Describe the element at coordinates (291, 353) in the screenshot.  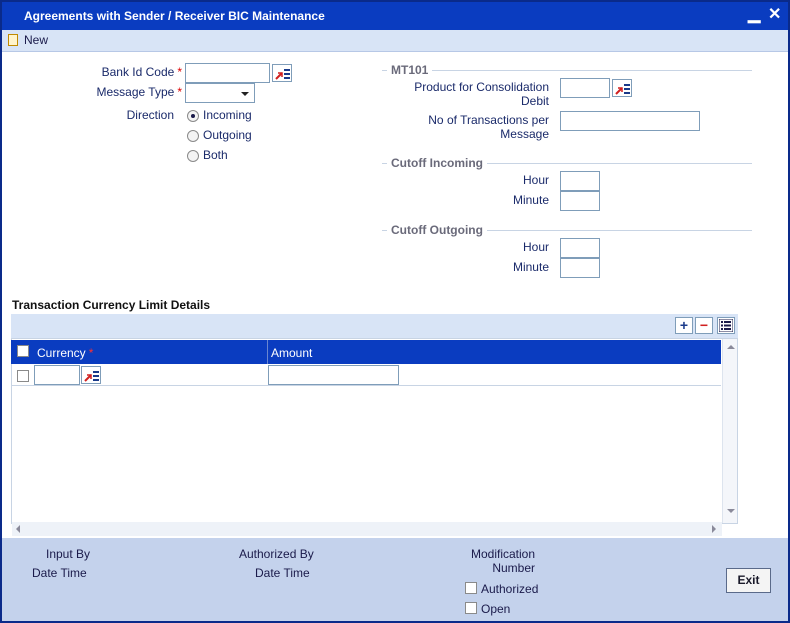
I see `amount-column-header: Amount` at that location.